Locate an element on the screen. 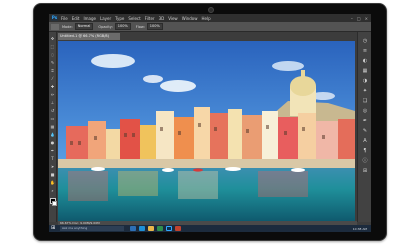 This screenshot has width=420, height=245. document-tab: Untitled-1 @ 66.7% (RGB/8) is located at coordinates (89, 36).